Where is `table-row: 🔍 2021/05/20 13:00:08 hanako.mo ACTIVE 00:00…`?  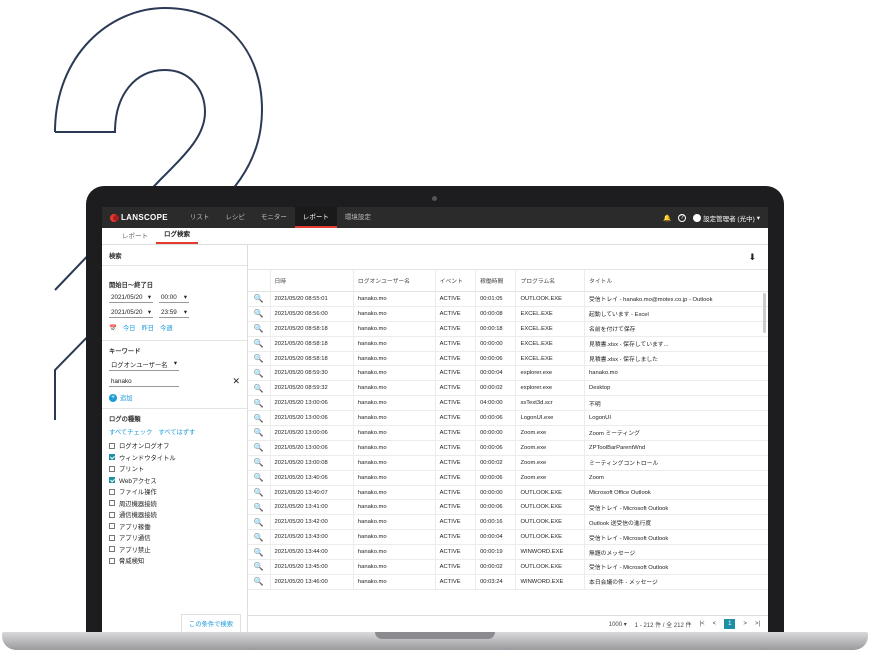 table-row: 🔍 2021/05/20 13:00:08 hanako.mo ACTIVE 00:00… is located at coordinates (508, 463).